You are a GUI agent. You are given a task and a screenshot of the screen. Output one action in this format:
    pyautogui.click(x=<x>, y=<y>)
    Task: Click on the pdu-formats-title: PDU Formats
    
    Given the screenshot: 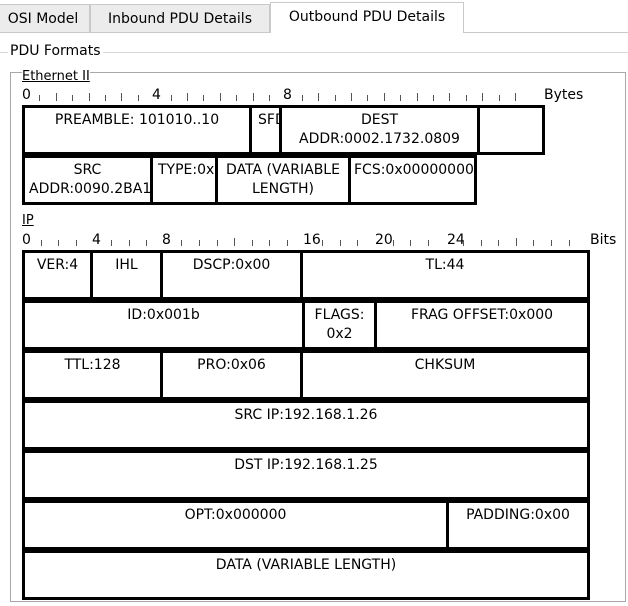 What is the action you would take?
    pyautogui.click(x=55, y=51)
    